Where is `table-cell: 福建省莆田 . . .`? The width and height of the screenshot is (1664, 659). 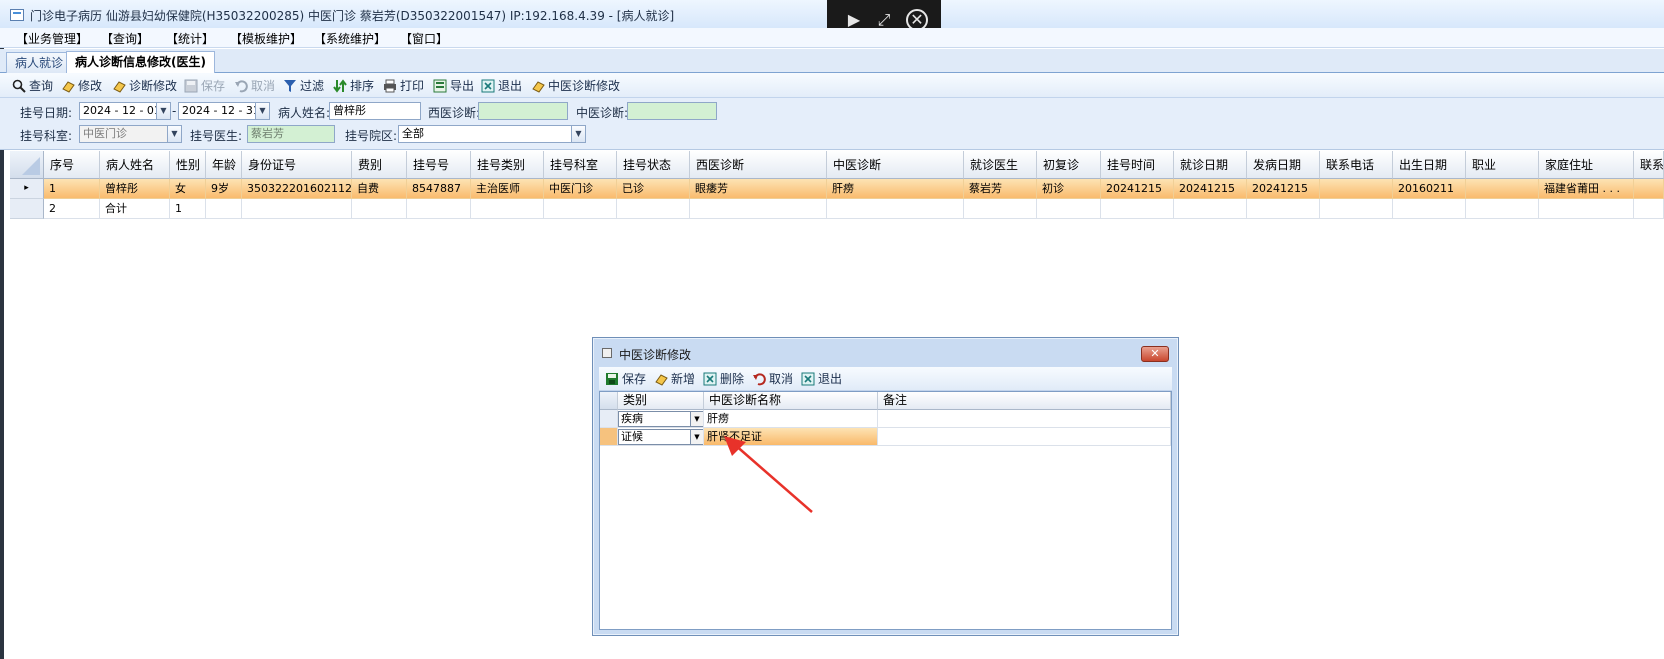 table-cell: 福建省莆田 . . . is located at coordinates (1586, 189).